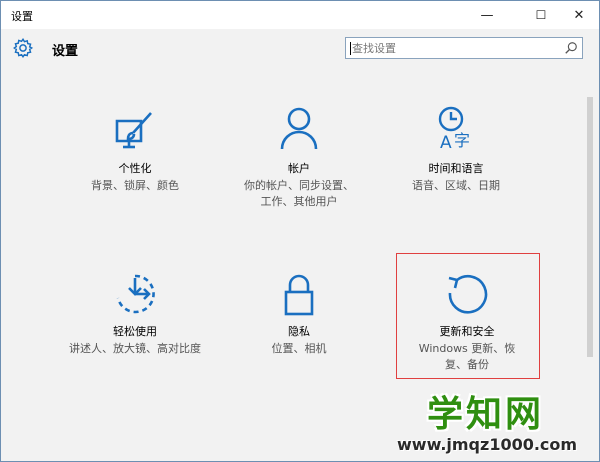 Image resolution: width=600 pixels, height=462 pixels. What do you see at coordinates (486, 414) in the screenshot?
I see `watermark-brand: 学知网` at bounding box center [486, 414].